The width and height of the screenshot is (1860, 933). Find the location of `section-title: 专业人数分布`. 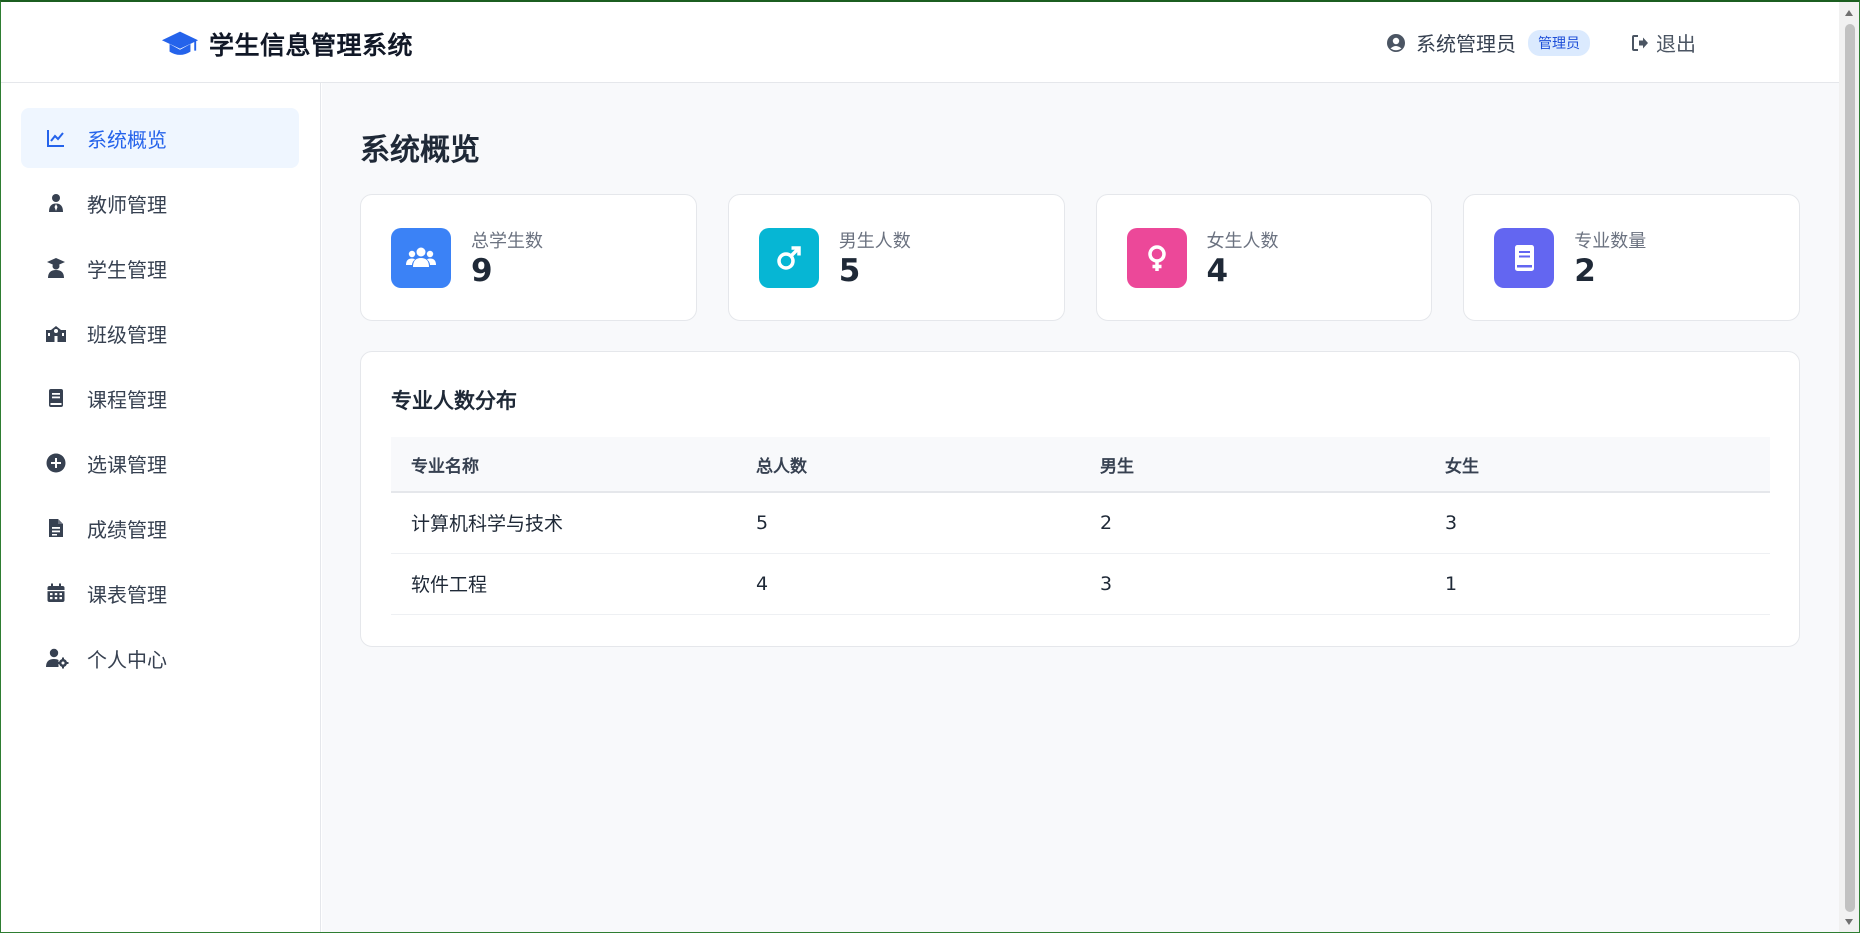

section-title: 专业人数分布 is located at coordinates (454, 401).